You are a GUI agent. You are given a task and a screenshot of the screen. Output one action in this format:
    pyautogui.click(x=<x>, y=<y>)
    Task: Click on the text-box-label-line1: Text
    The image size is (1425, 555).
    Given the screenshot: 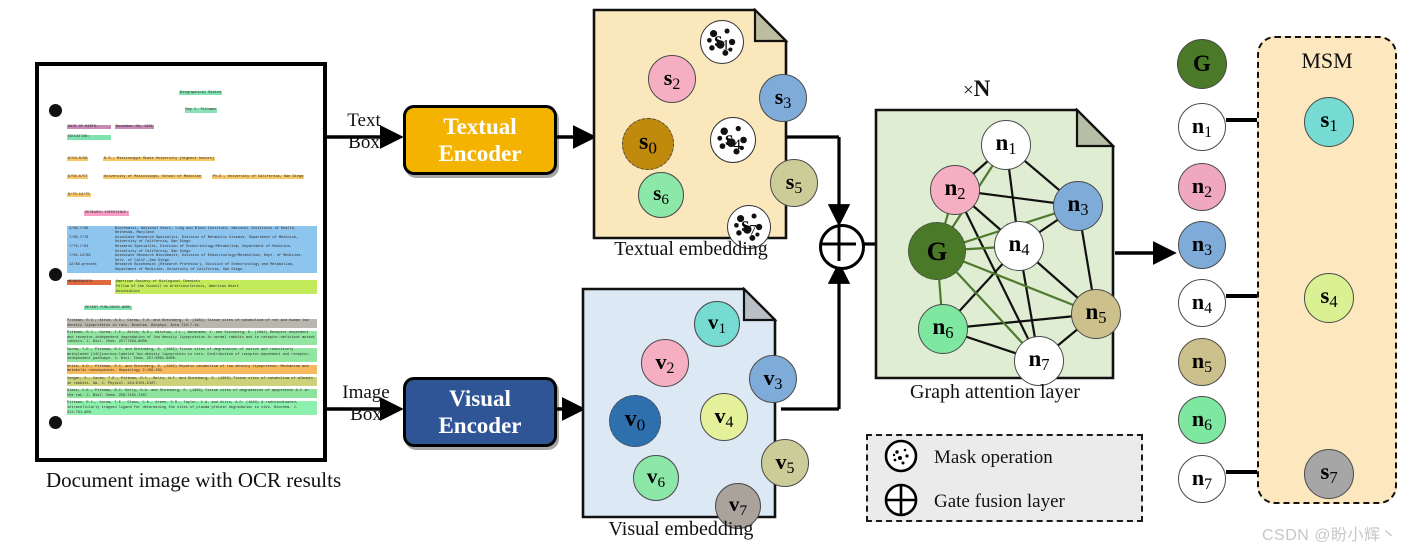 What is the action you would take?
    pyautogui.click(x=364, y=120)
    